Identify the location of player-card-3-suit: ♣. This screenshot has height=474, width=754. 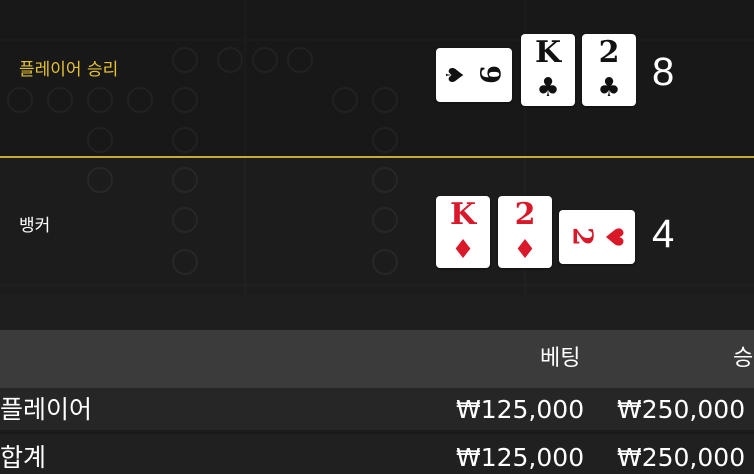
(609, 88).